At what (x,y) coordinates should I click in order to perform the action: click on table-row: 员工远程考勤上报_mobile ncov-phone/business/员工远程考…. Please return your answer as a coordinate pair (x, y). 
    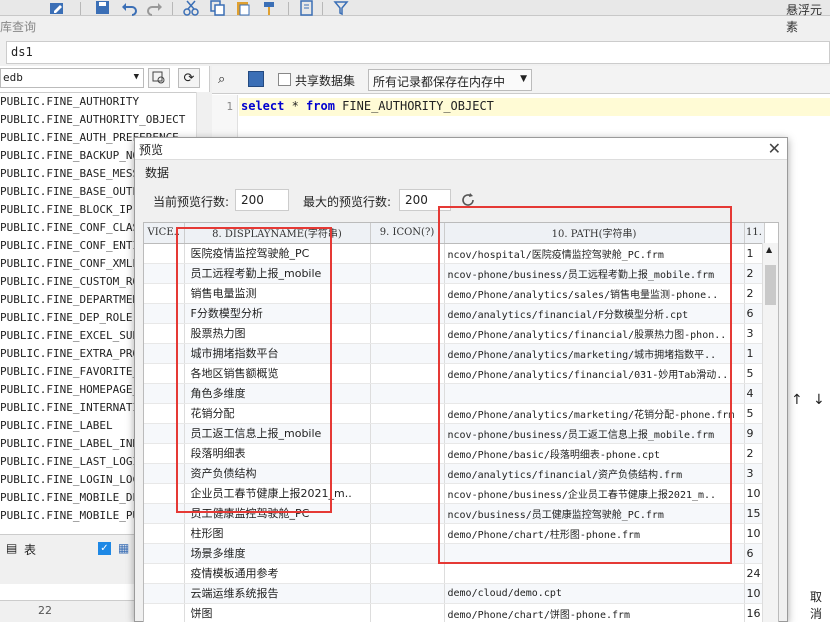
    Looking at the image, I should click on (454, 273).